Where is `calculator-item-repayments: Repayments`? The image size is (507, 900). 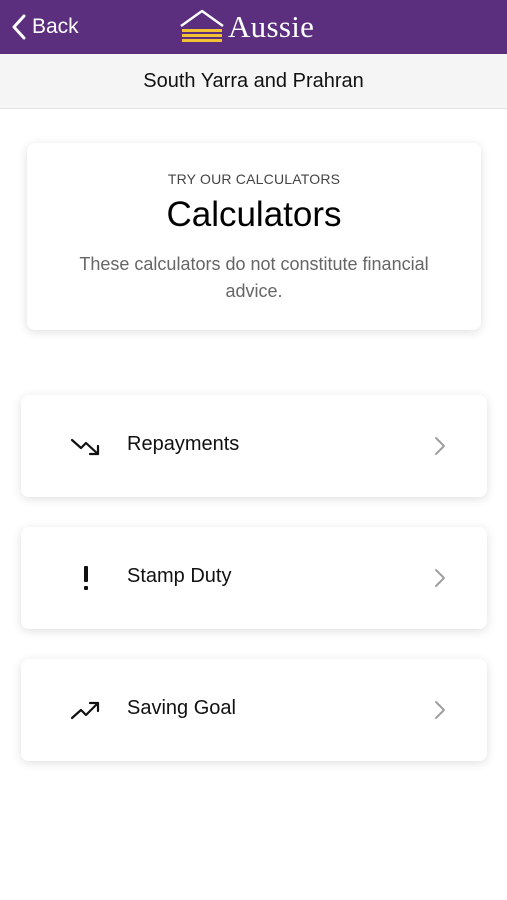
calculator-item-repayments: Repayments is located at coordinates (254, 446).